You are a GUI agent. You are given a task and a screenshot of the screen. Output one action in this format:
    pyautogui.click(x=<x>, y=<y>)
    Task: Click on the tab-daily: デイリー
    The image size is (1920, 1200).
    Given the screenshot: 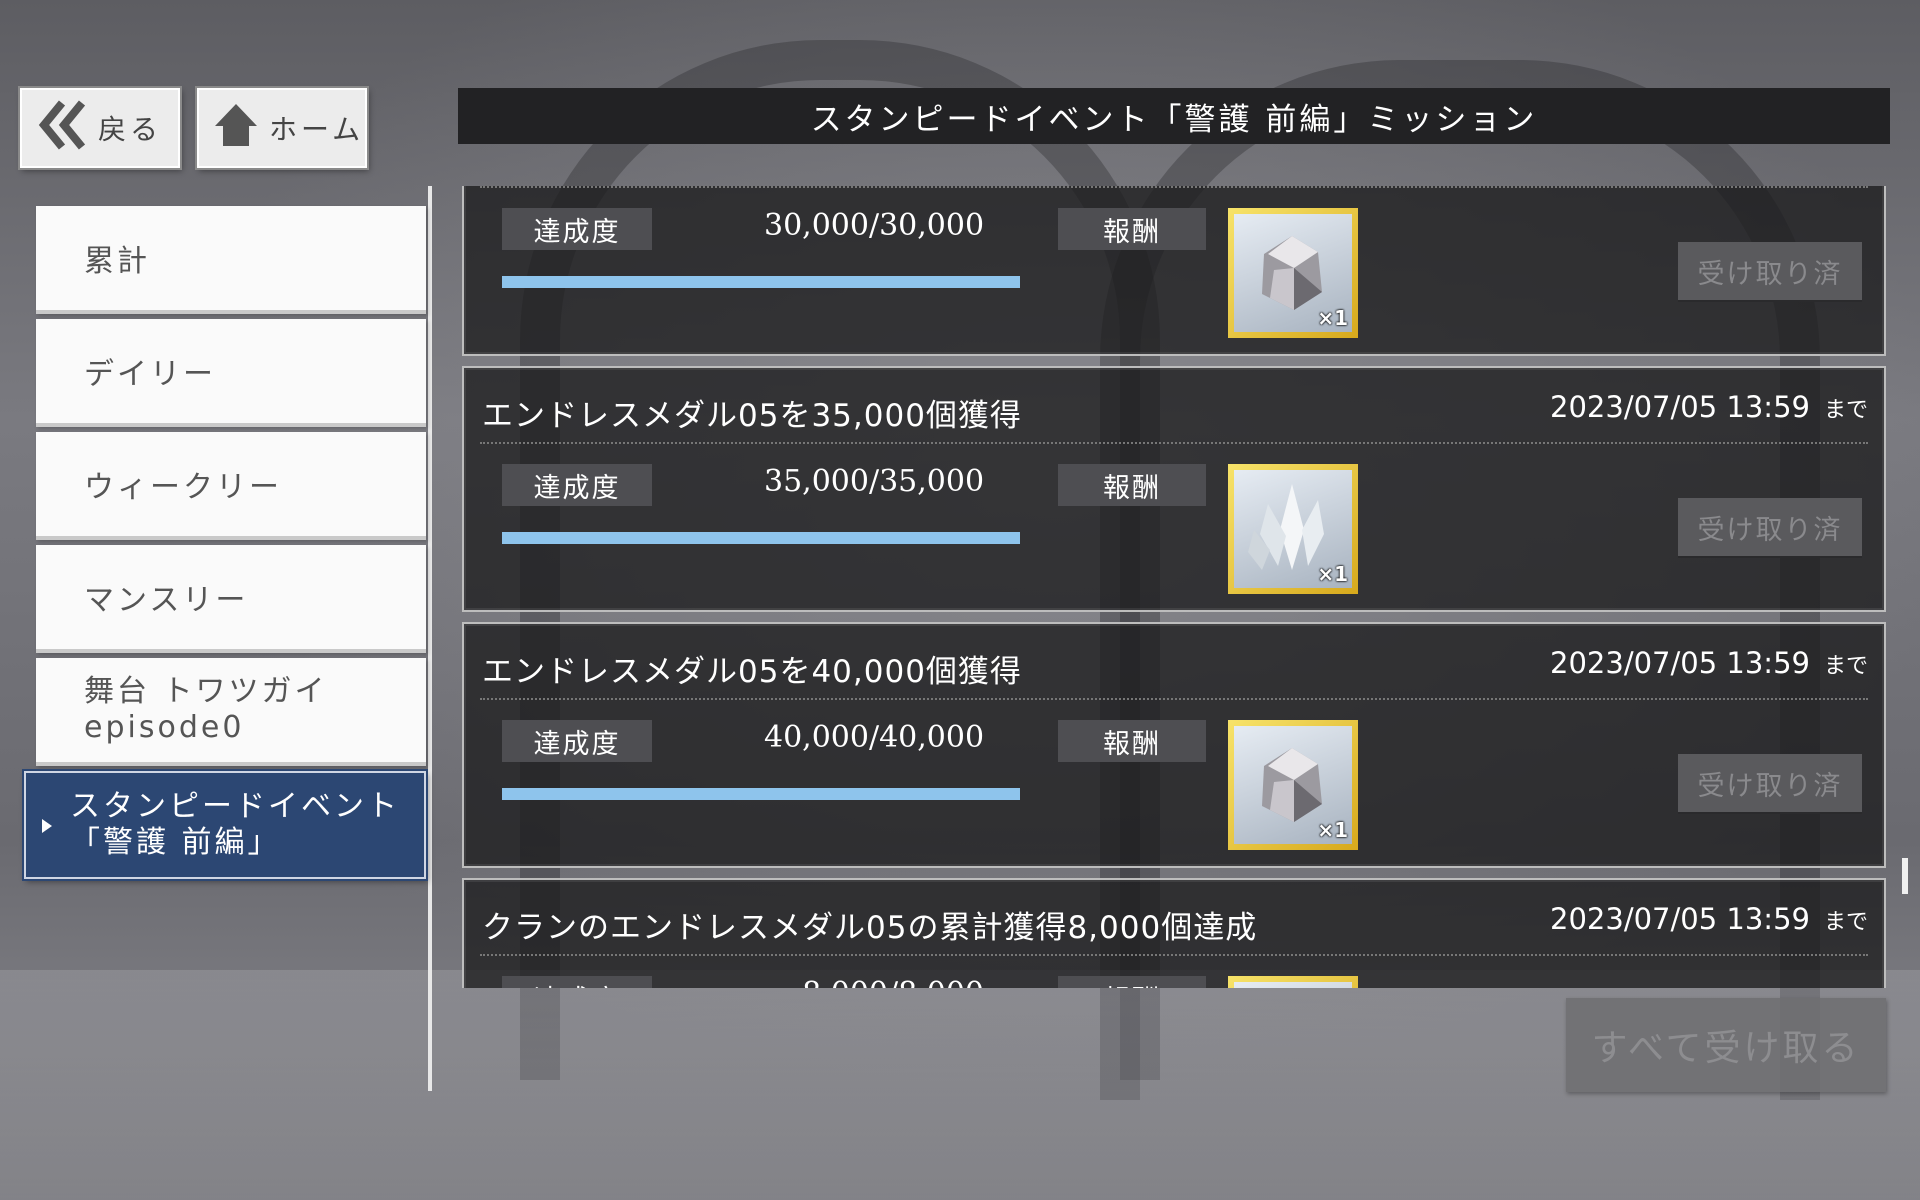 What is the action you would take?
    pyautogui.click(x=231, y=373)
    